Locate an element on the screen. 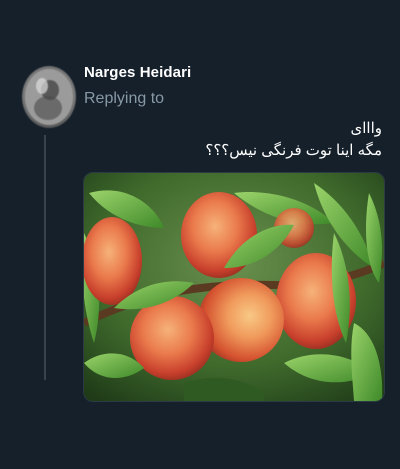 Image resolution: width=400 pixels, height=469 pixels. avatar-image is located at coordinates (49, 97).